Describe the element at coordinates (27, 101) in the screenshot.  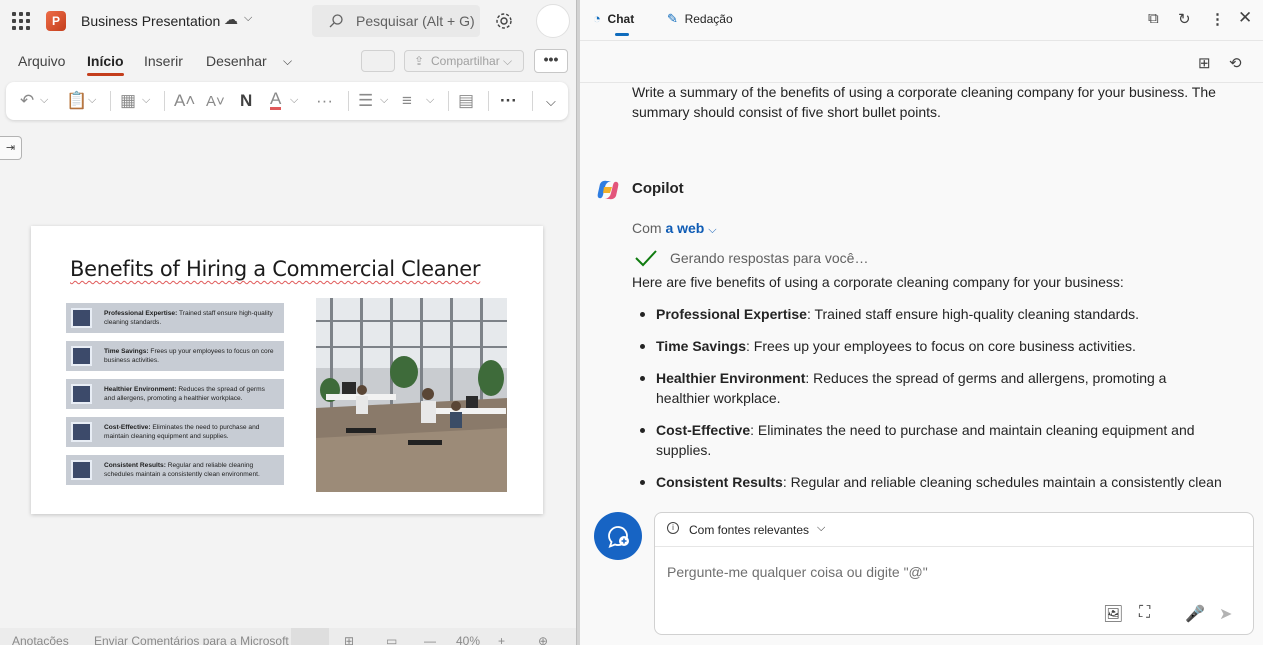
I see `undo-icon: ↶` at that location.